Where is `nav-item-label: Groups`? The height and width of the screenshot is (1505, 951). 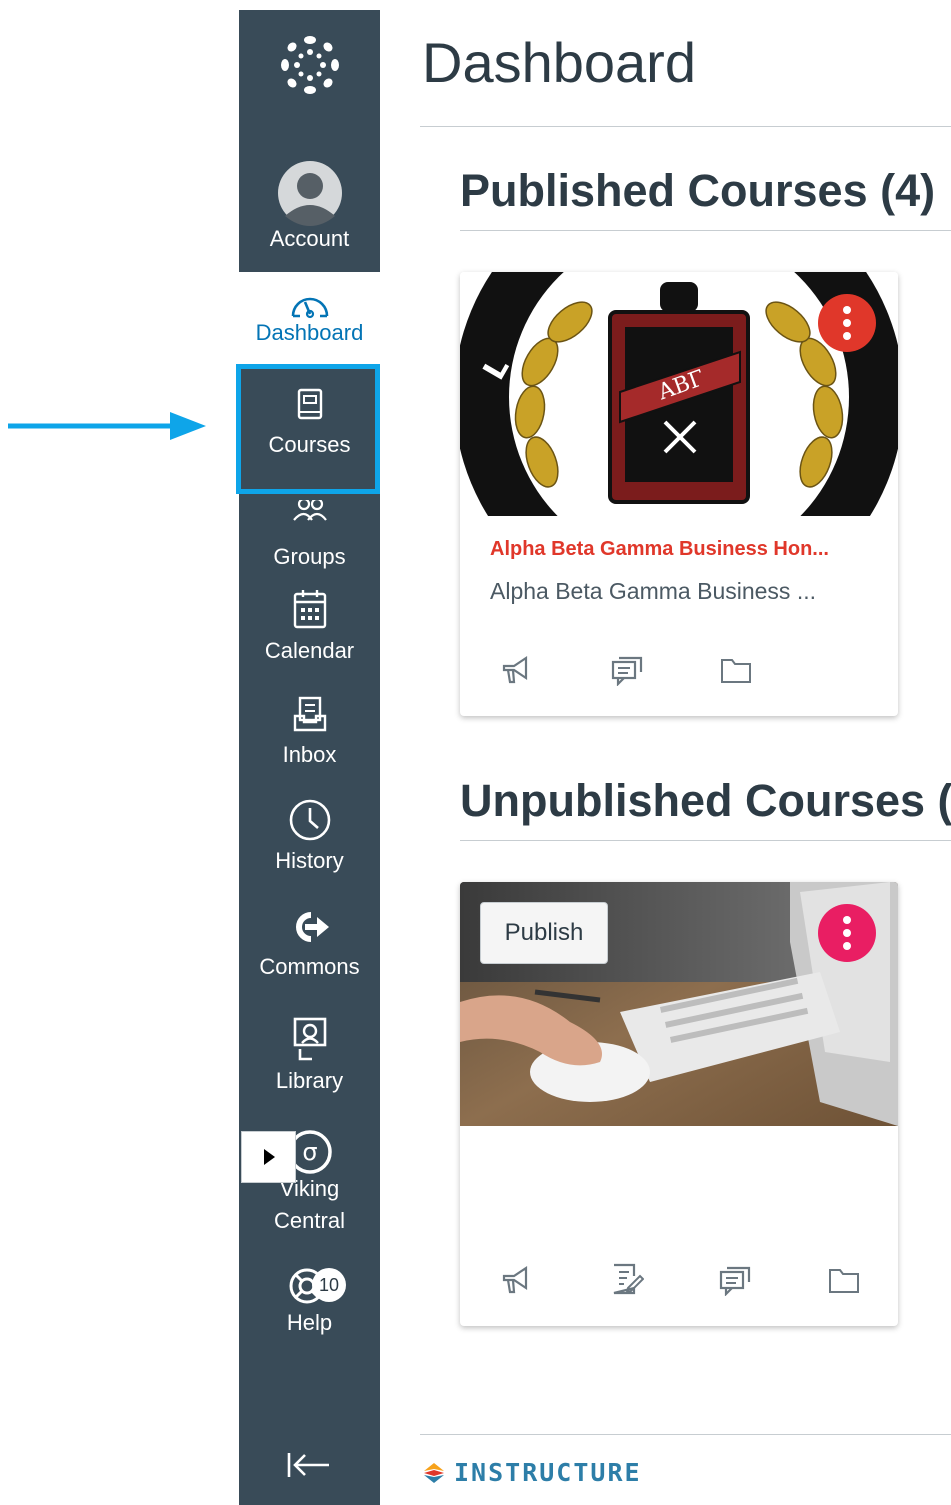
nav-item-label: Groups is located at coordinates (309, 556).